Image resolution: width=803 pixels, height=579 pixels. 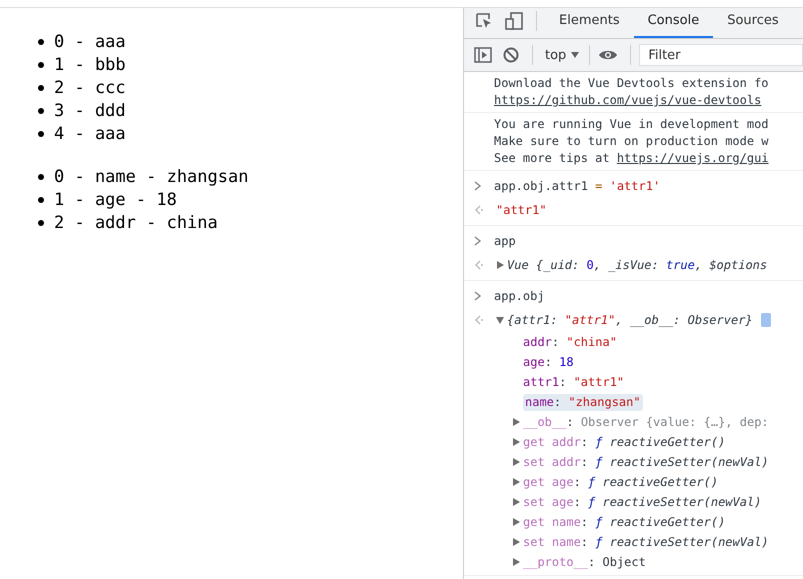 I want to click on list-item-text: 0 - aaa, so click(x=90, y=42).